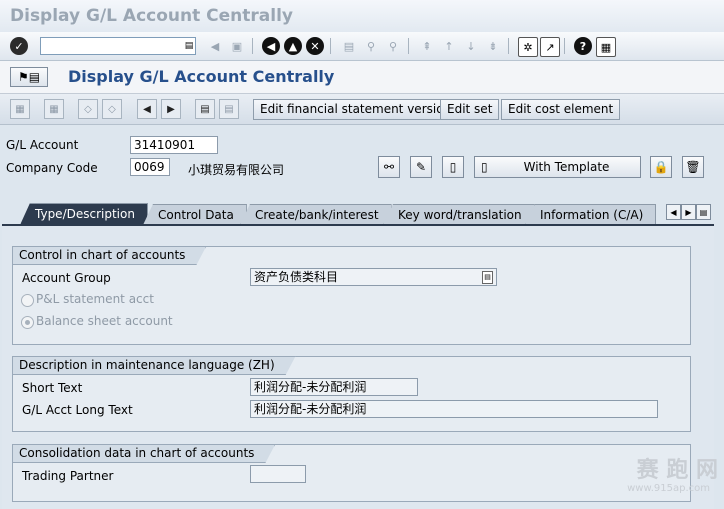 The width and height of the screenshot is (724, 509). Describe the element at coordinates (112, 109) in the screenshot. I see `block-icon: ◇` at that location.